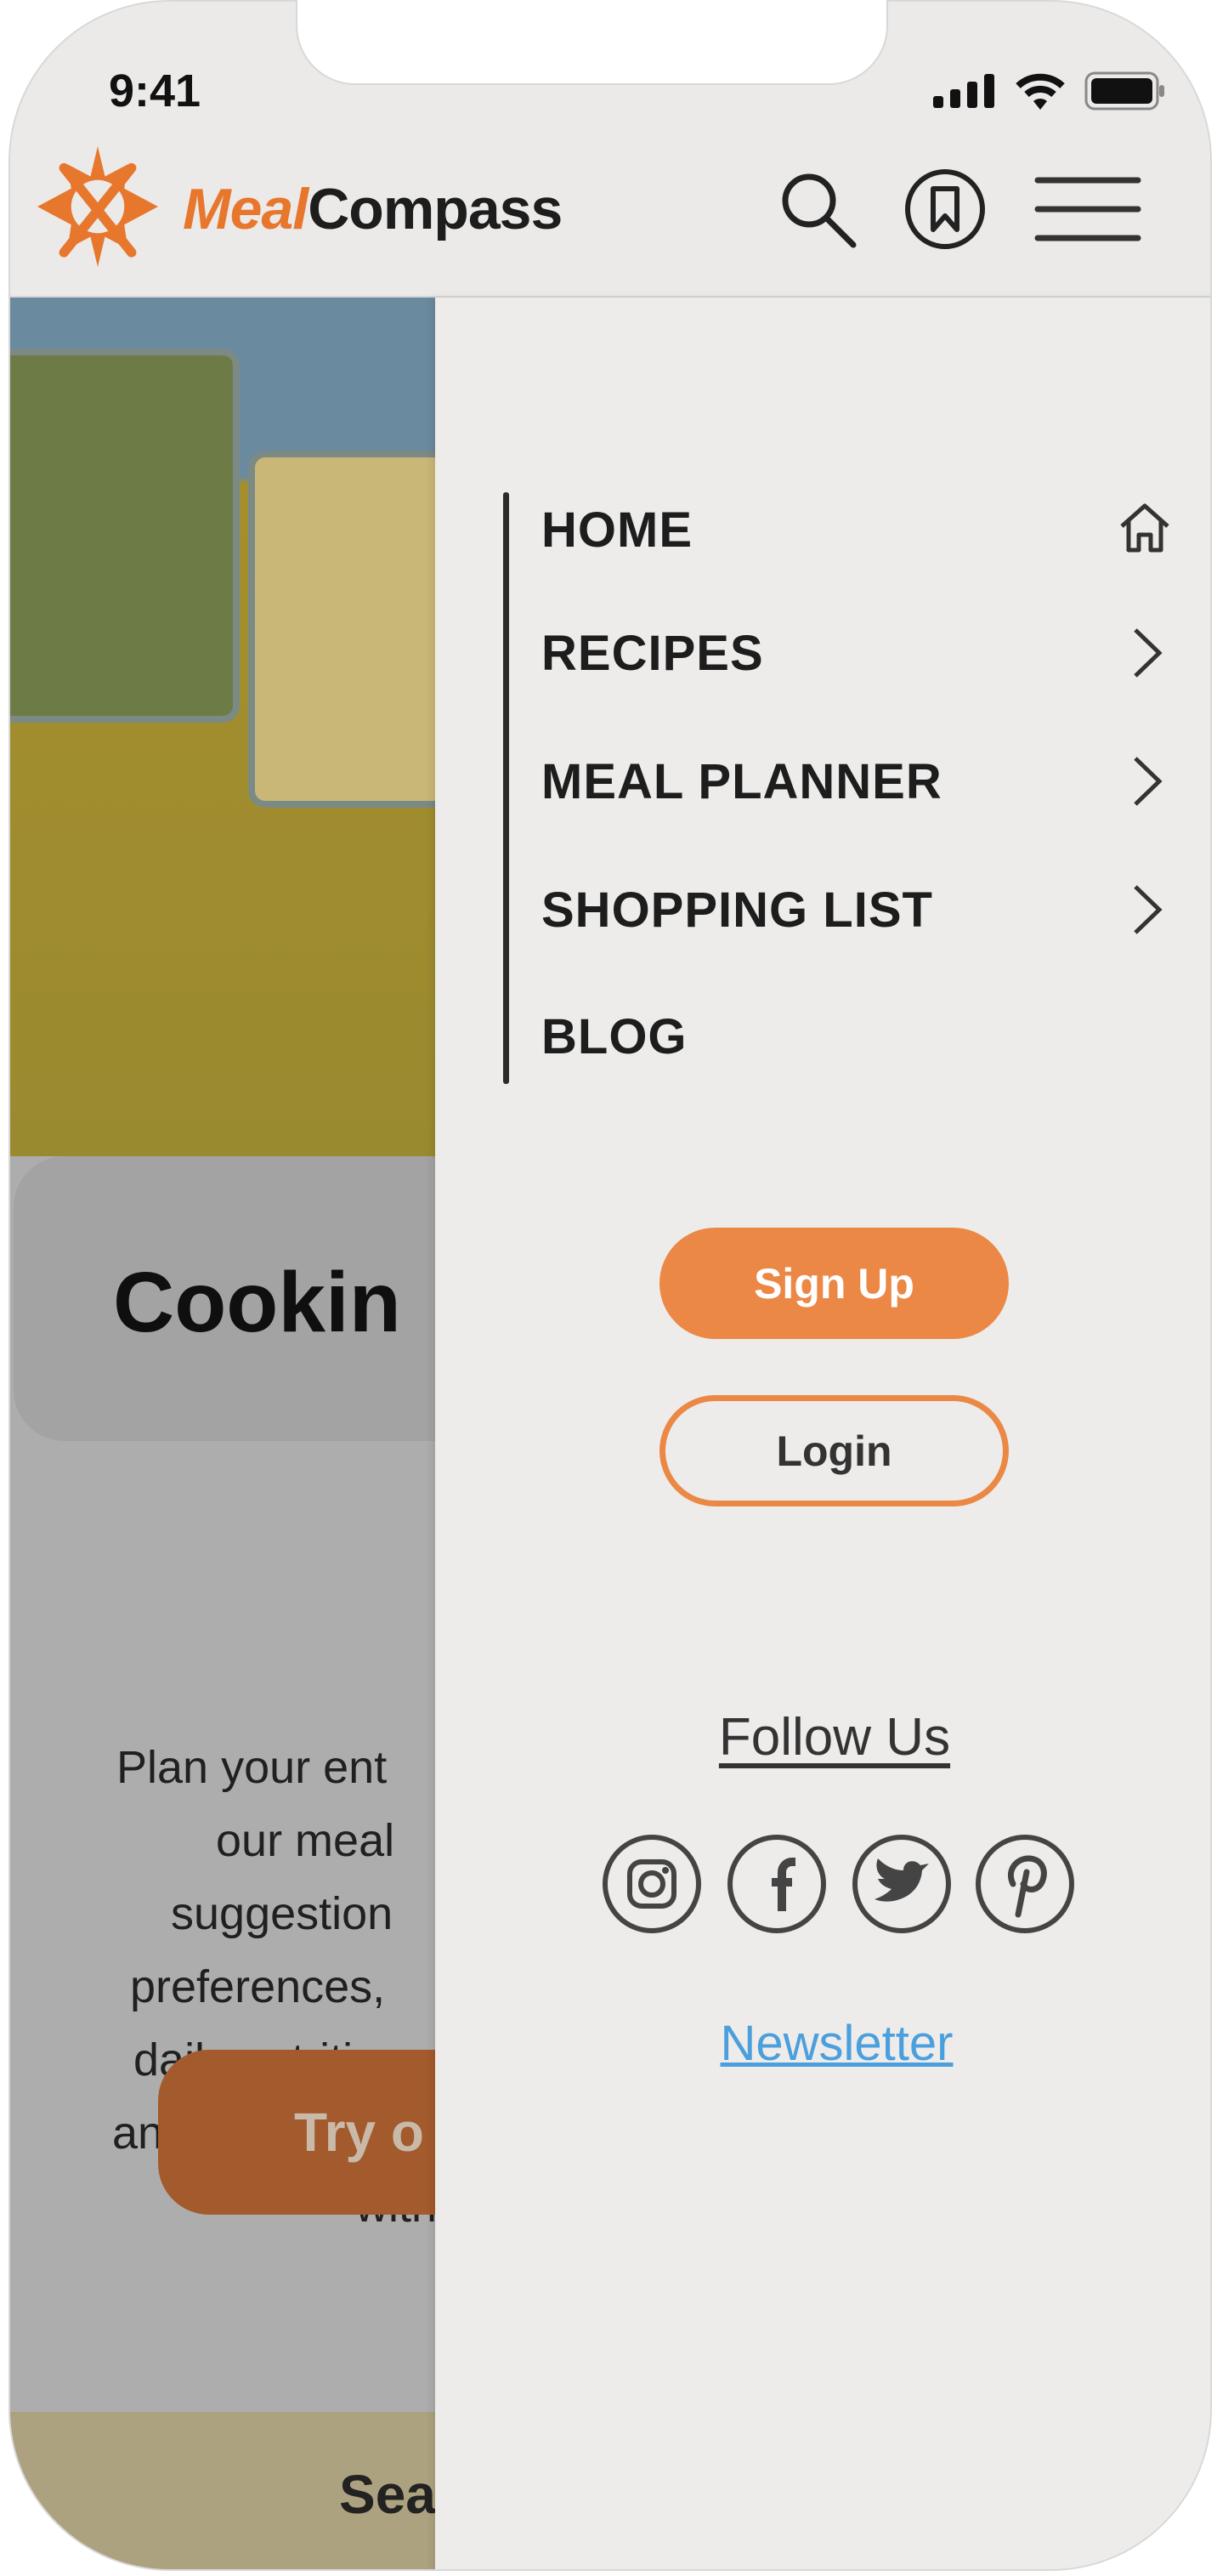 The width and height of the screenshot is (1217, 2576). What do you see at coordinates (652, 1884) in the screenshot?
I see `instagram-icon` at bounding box center [652, 1884].